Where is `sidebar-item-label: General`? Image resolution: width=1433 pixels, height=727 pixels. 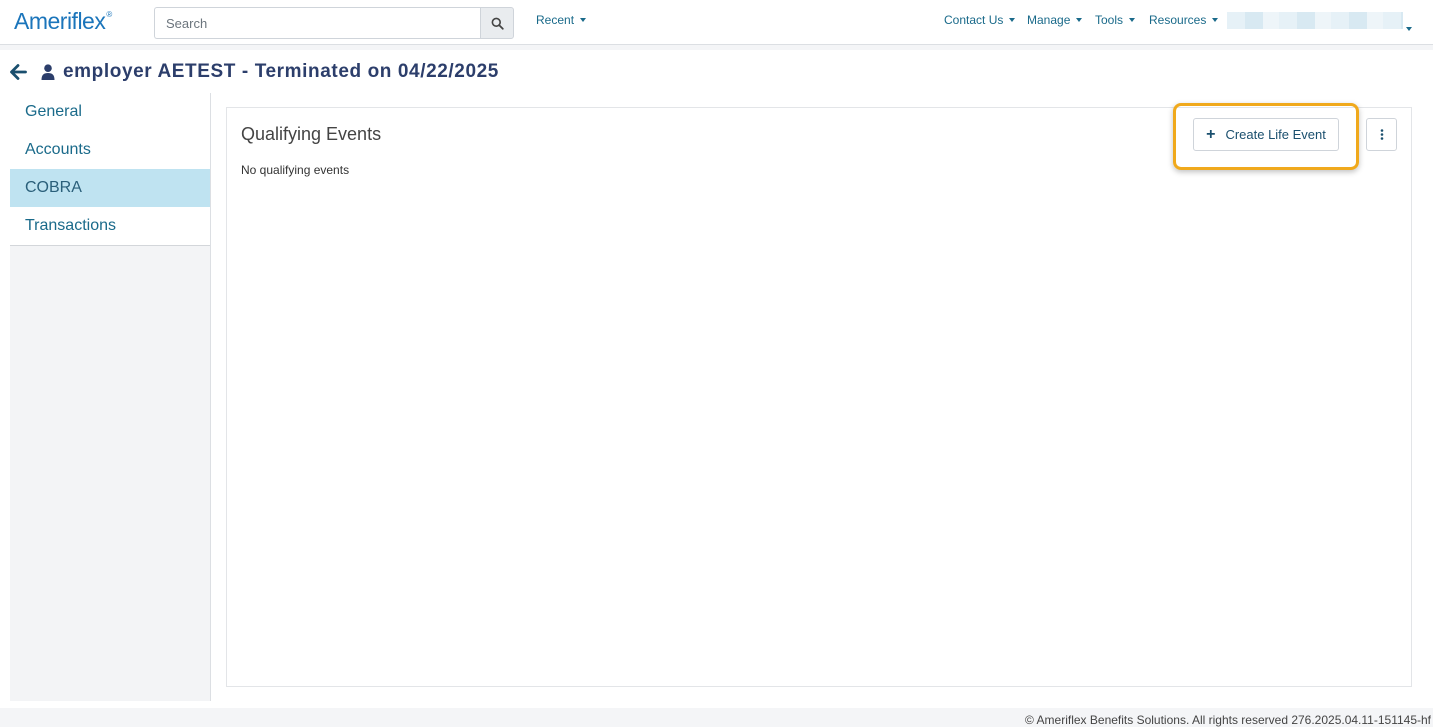 sidebar-item-label: General is located at coordinates (53, 111).